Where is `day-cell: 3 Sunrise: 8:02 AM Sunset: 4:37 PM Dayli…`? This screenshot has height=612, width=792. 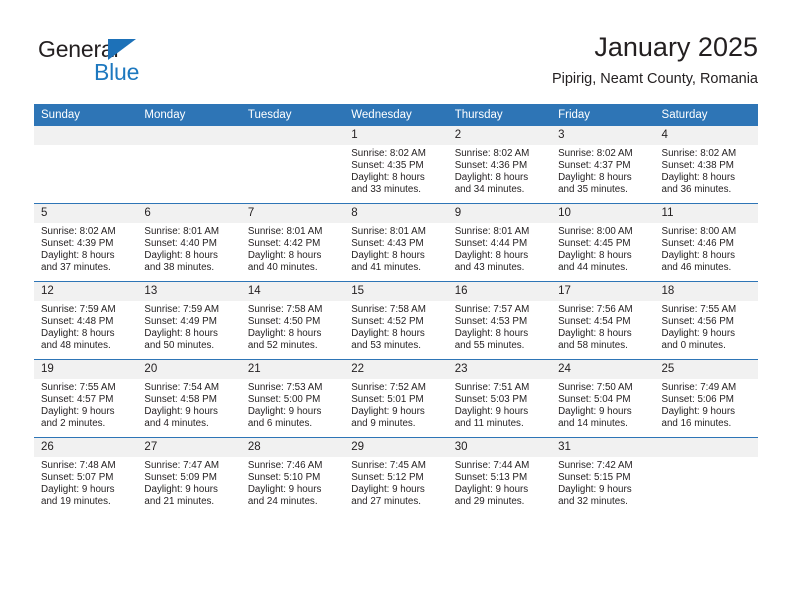 day-cell: 3 Sunrise: 8:02 AM Sunset: 4:37 PM Dayli… is located at coordinates (603, 165).